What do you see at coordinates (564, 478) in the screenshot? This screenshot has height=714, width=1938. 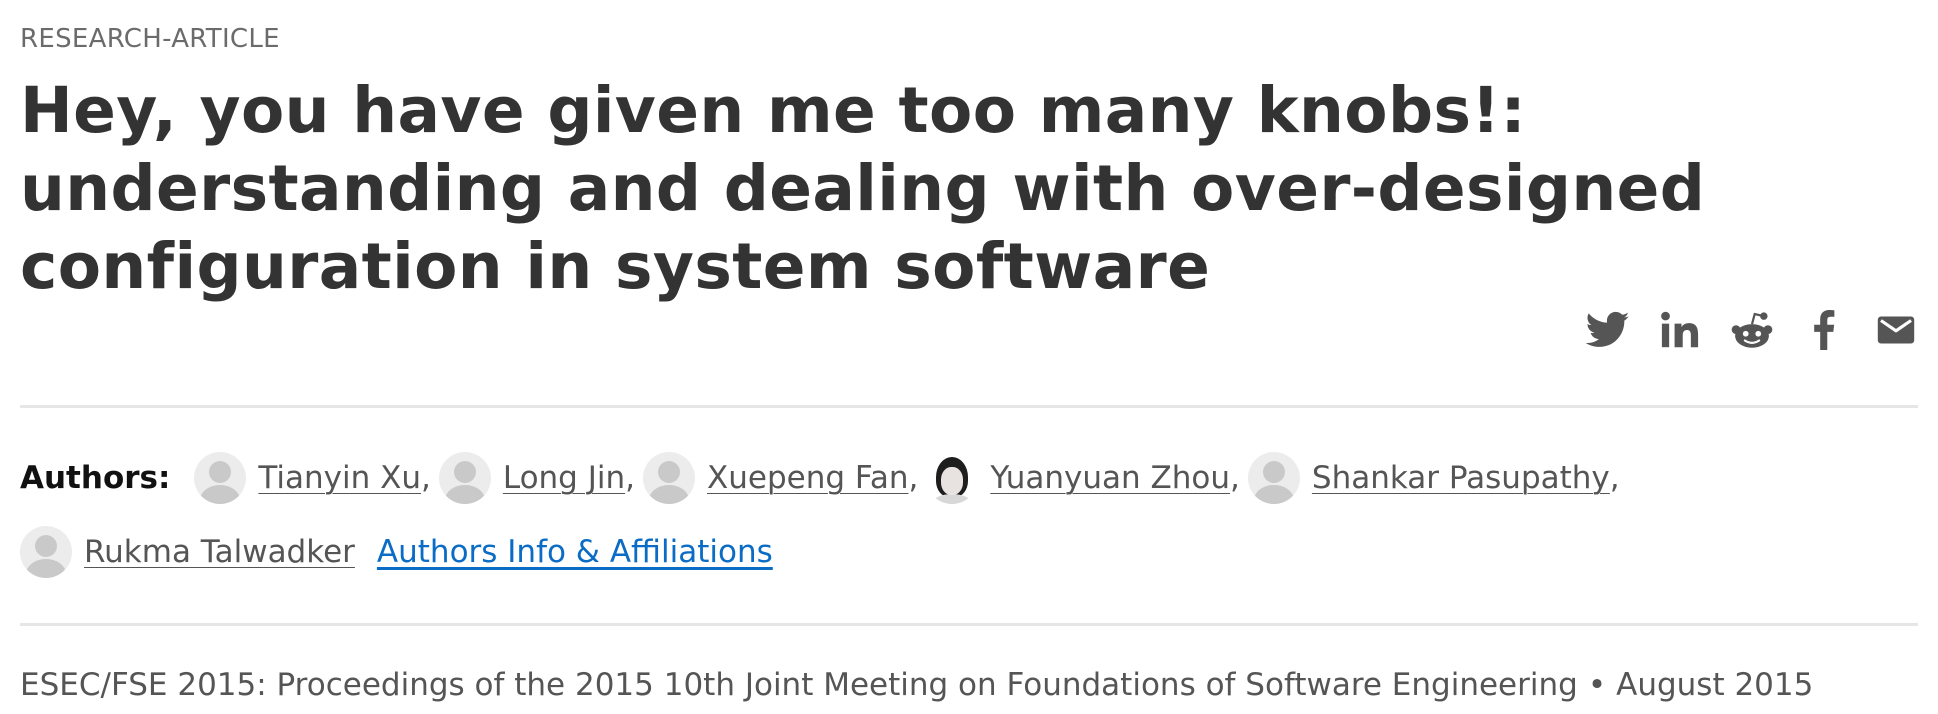 I see `author-link: Long Jin` at bounding box center [564, 478].